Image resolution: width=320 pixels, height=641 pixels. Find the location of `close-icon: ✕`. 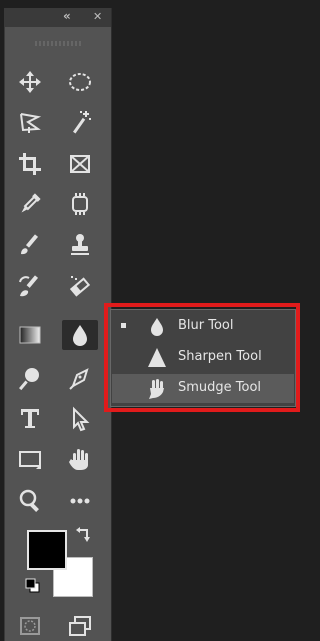

close-icon: ✕ is located at coordinates (97, 16).